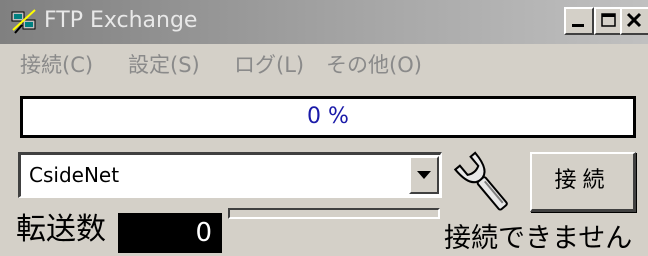  I want to click on connect-button-label: 接続, so click(582, 180).